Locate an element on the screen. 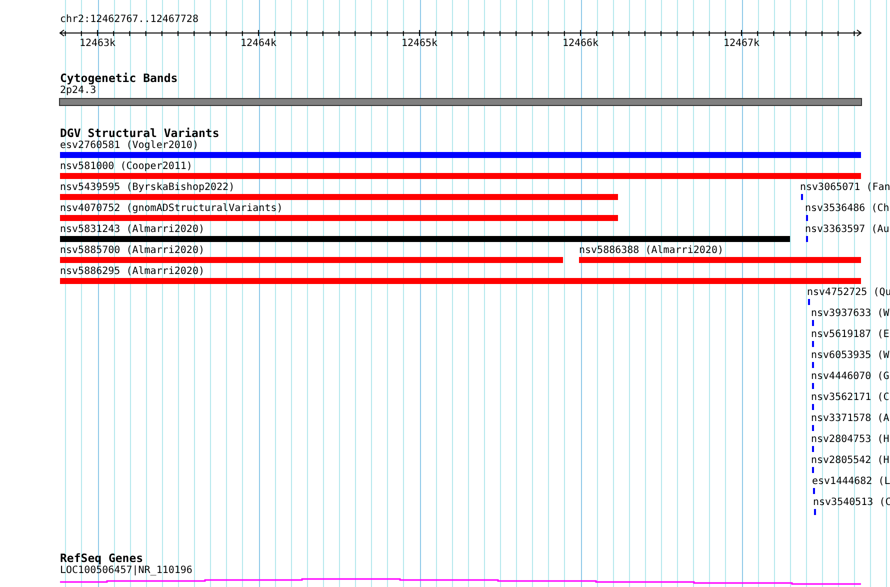 This screenshot has width=890, height=587. variant-label: nsv3562171 (C is located at coordinates (850, 398).